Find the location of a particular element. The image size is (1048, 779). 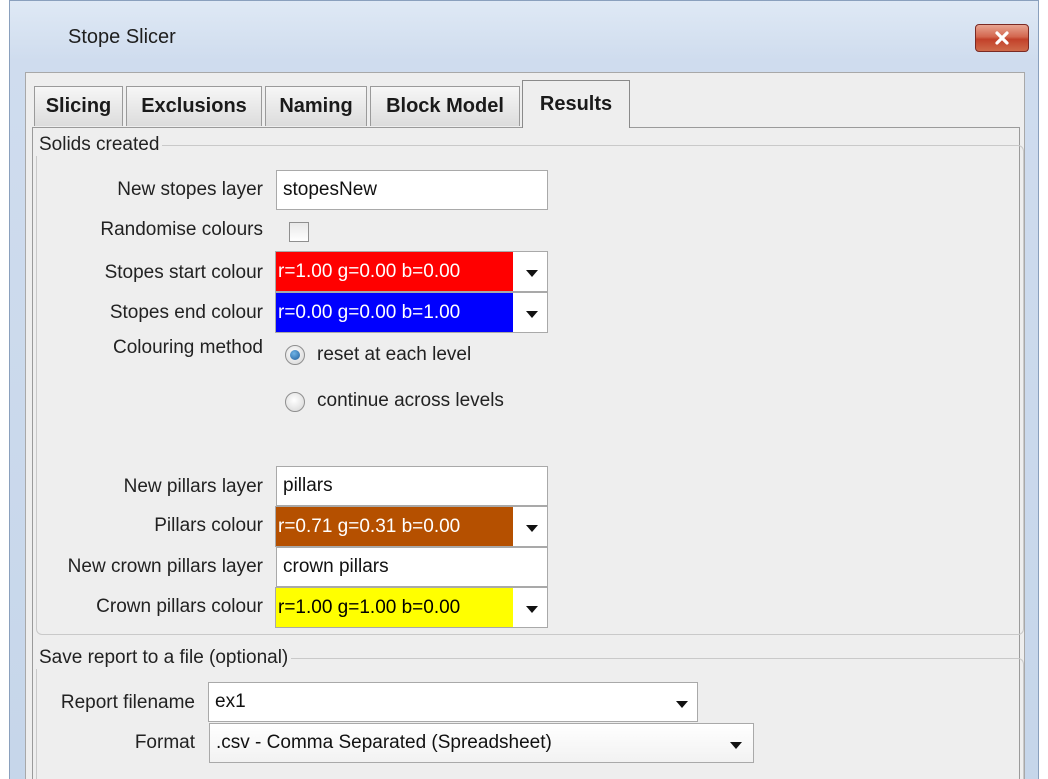

crown-pillars-colour-swatch: r=1.00 g=1.00 b=0.00 is located at coordinates (394, 607).